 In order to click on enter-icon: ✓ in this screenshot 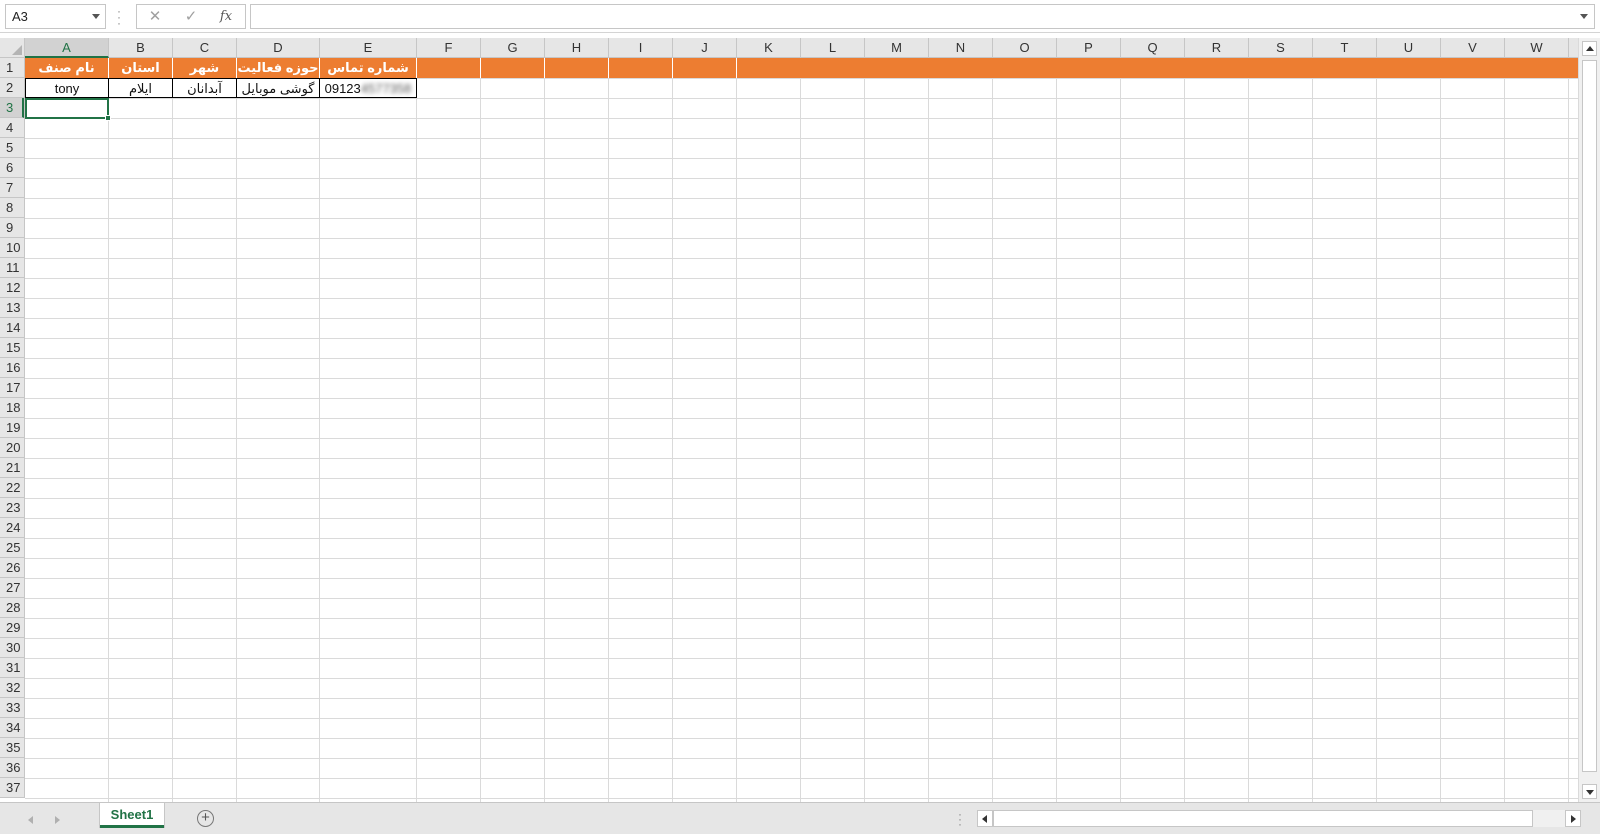, I will do `click(191, 17)`.